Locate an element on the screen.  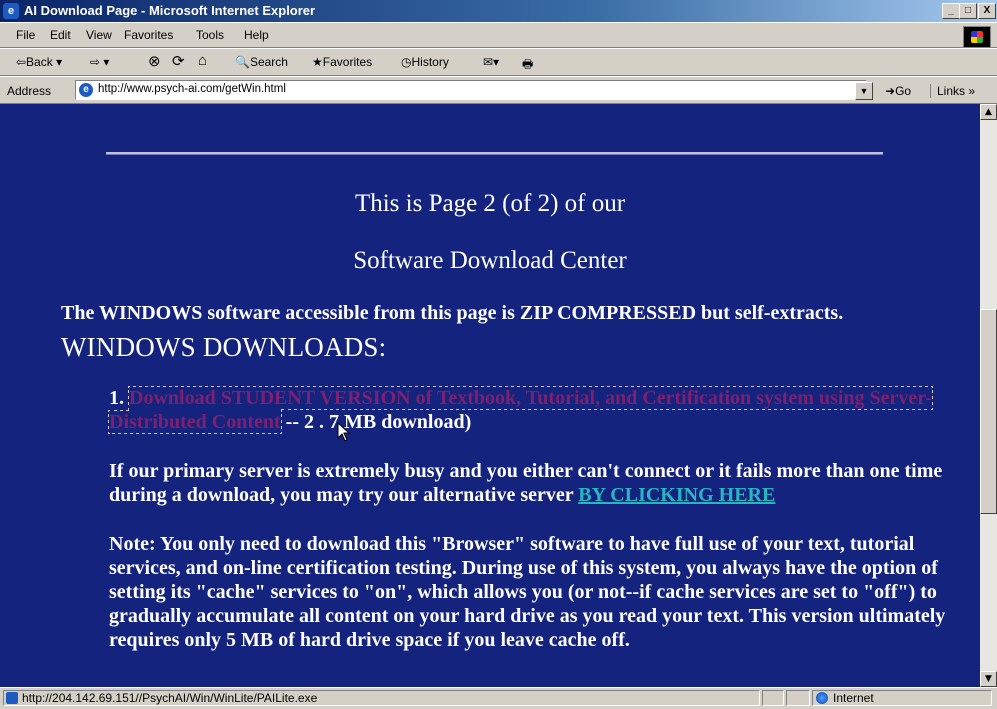
menu-edit: Edit is located at coordinates (60, 35).